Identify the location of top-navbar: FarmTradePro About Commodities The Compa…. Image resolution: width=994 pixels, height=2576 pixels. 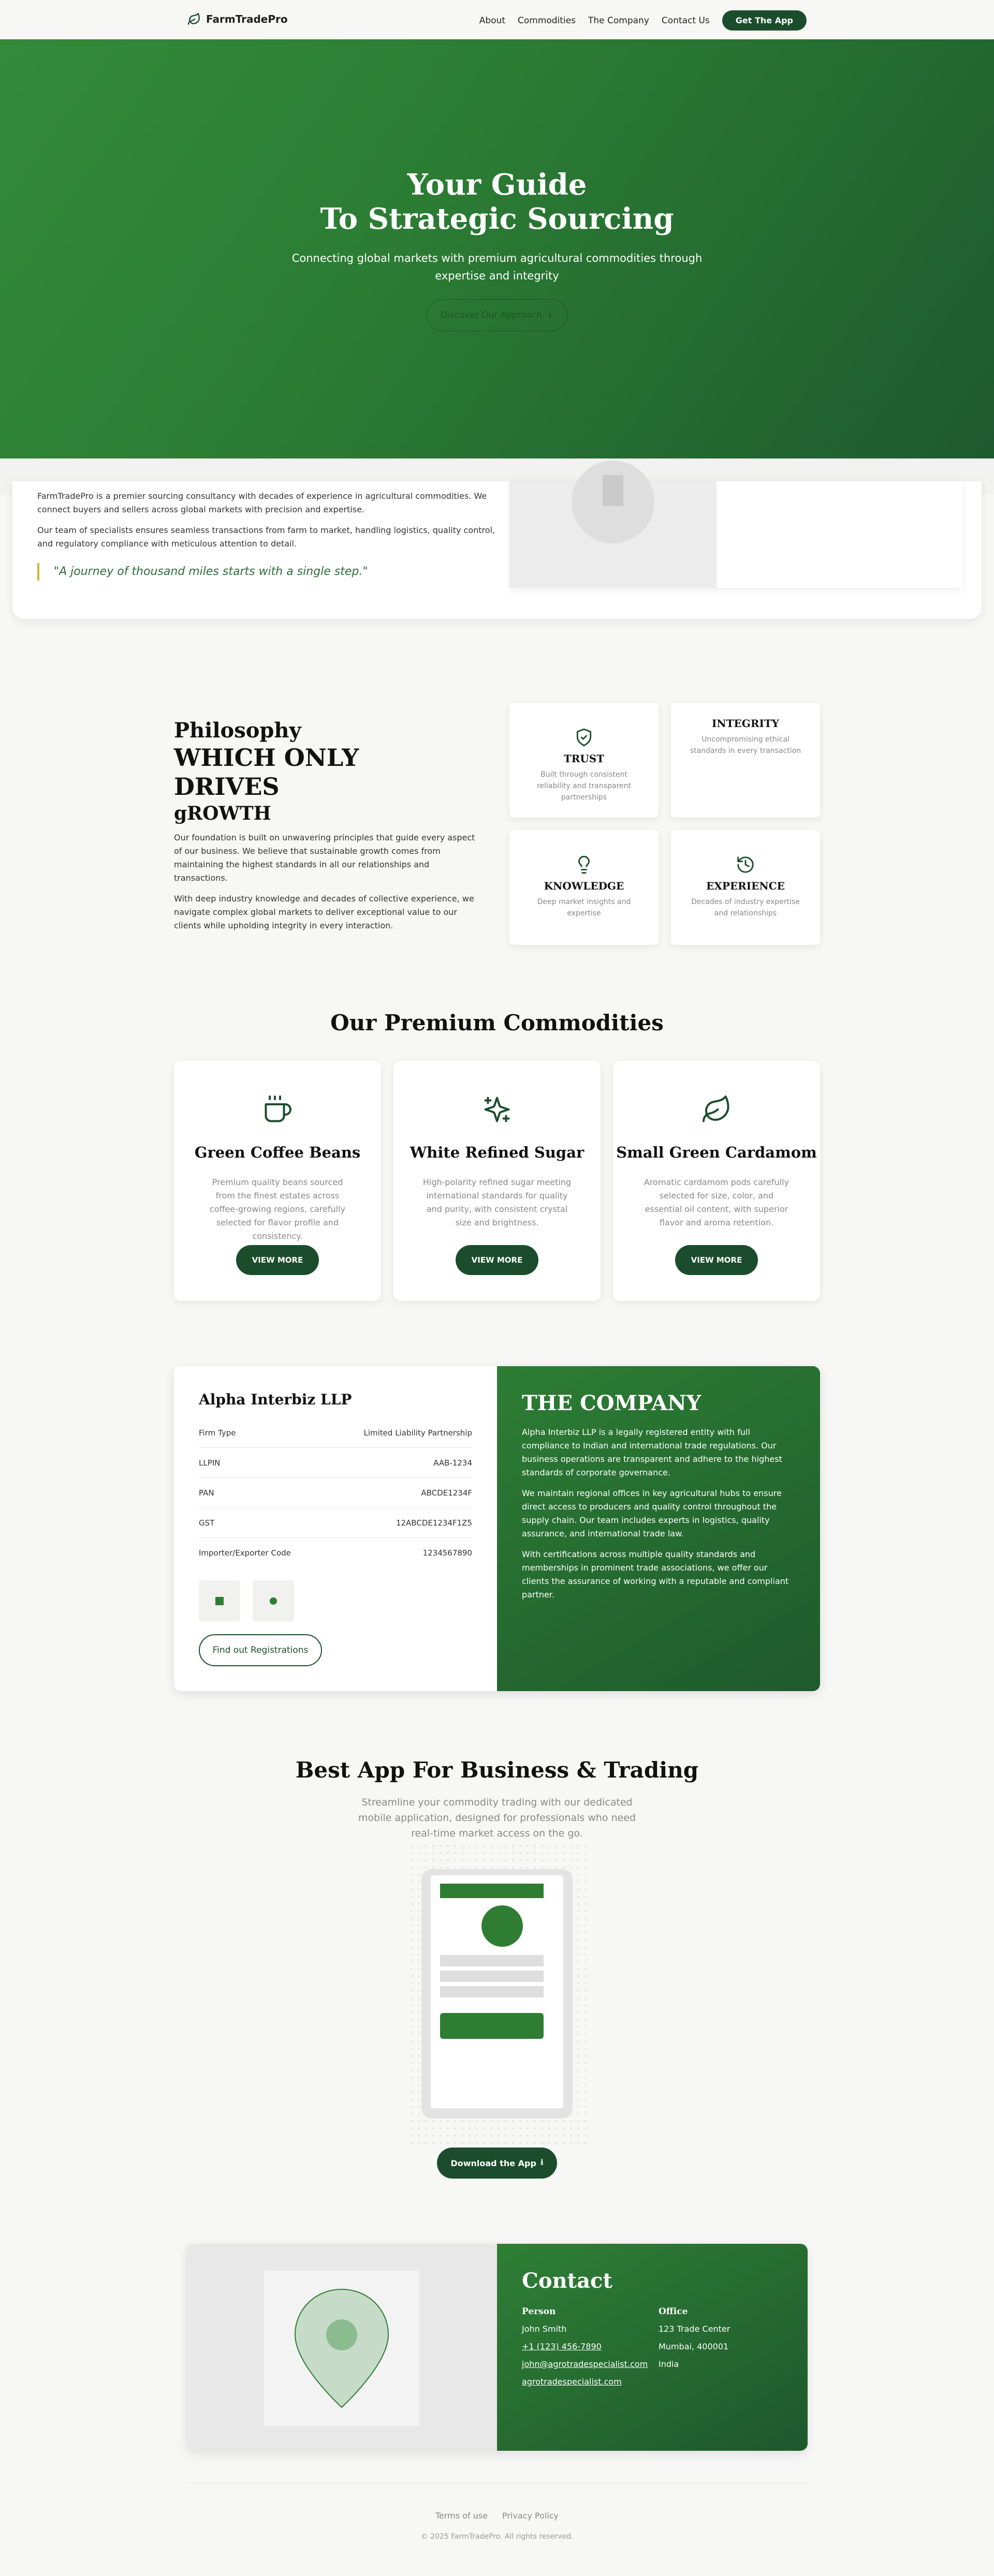
(497, 19).